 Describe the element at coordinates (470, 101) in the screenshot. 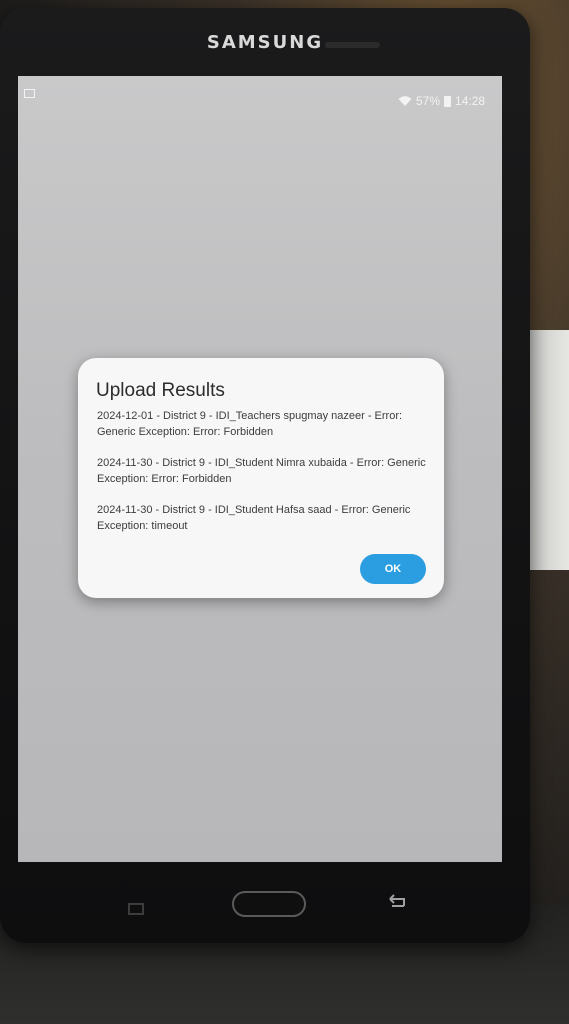

I see `status-time: 14:28` at that location.